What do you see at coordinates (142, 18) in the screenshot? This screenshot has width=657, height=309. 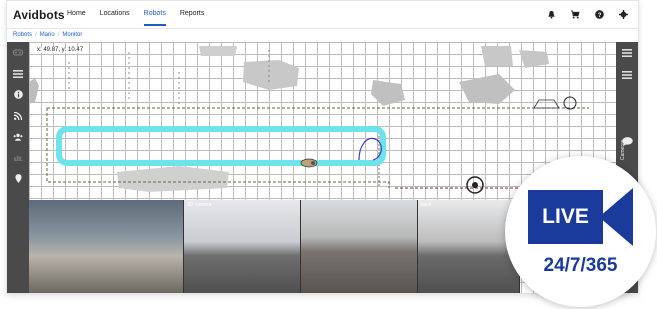 I see `main-nav: Home Locations Robots Reports` at bounding box center [142, 18].